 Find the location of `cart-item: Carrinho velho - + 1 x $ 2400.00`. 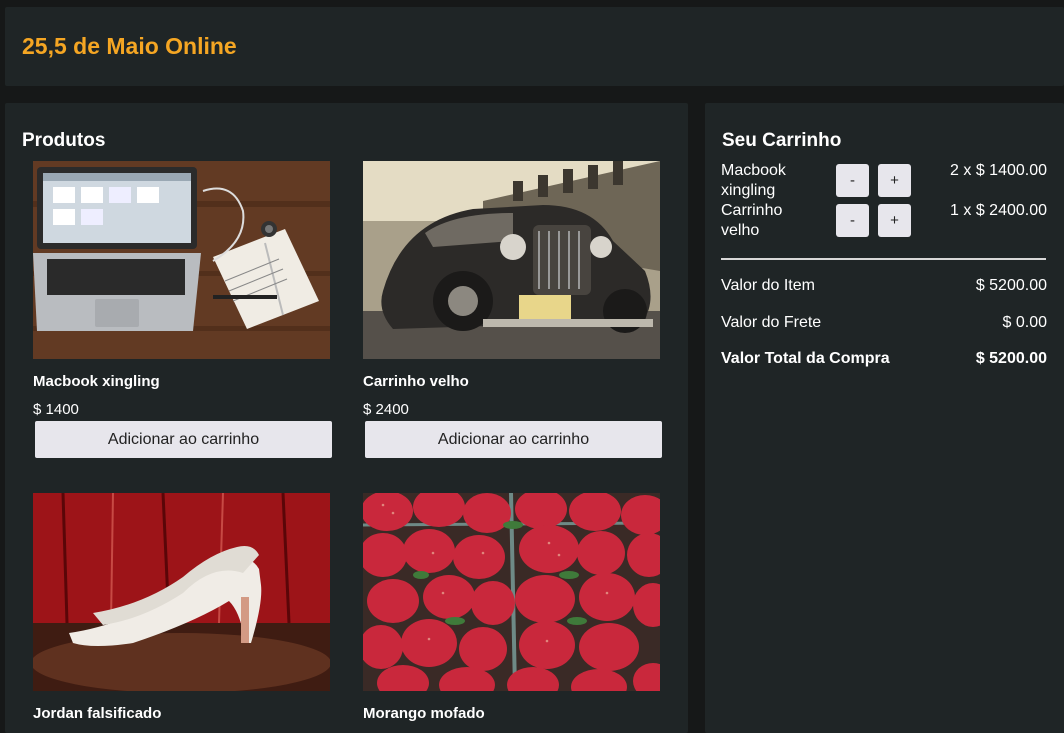

cart-item: Carrinho velho - + 1 x $ 2400.00 is located at coordinates (884, 222).